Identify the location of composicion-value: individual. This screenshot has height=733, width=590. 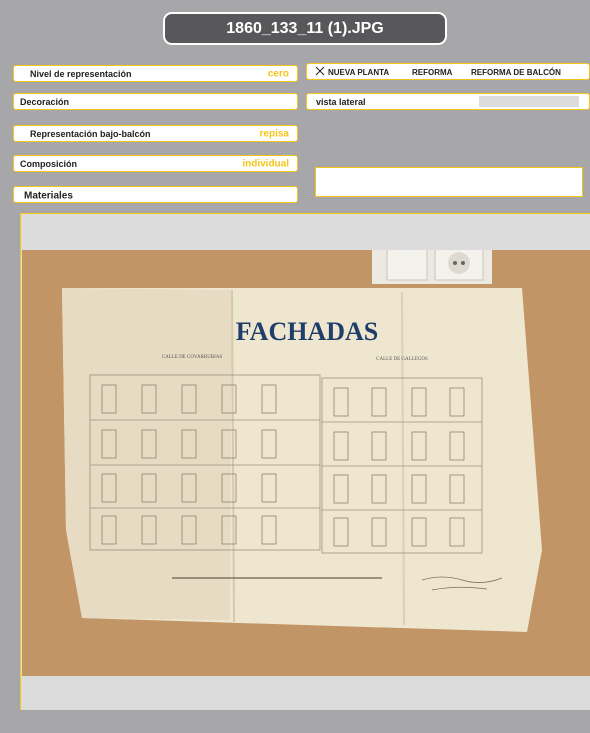
(265, 163).